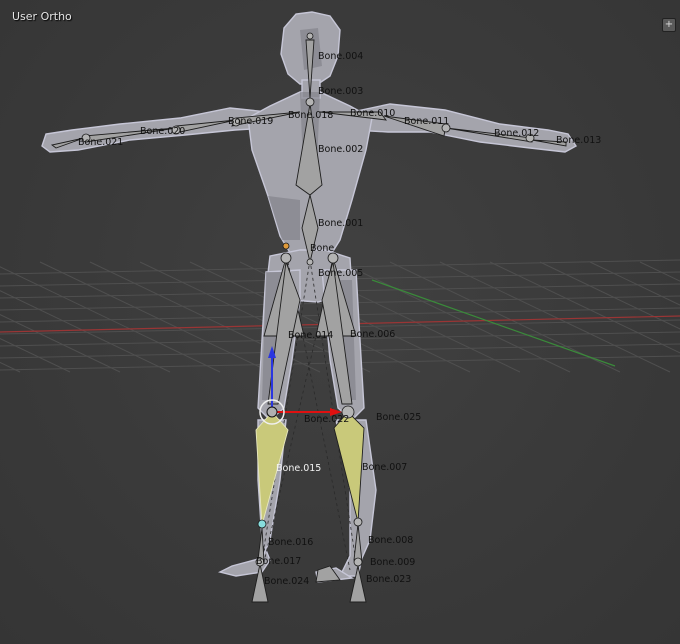 The image size is (680, 644). Describe the element at coordinates (669, 25) in the screenshot. I see `add-panel-button: +` at that location.